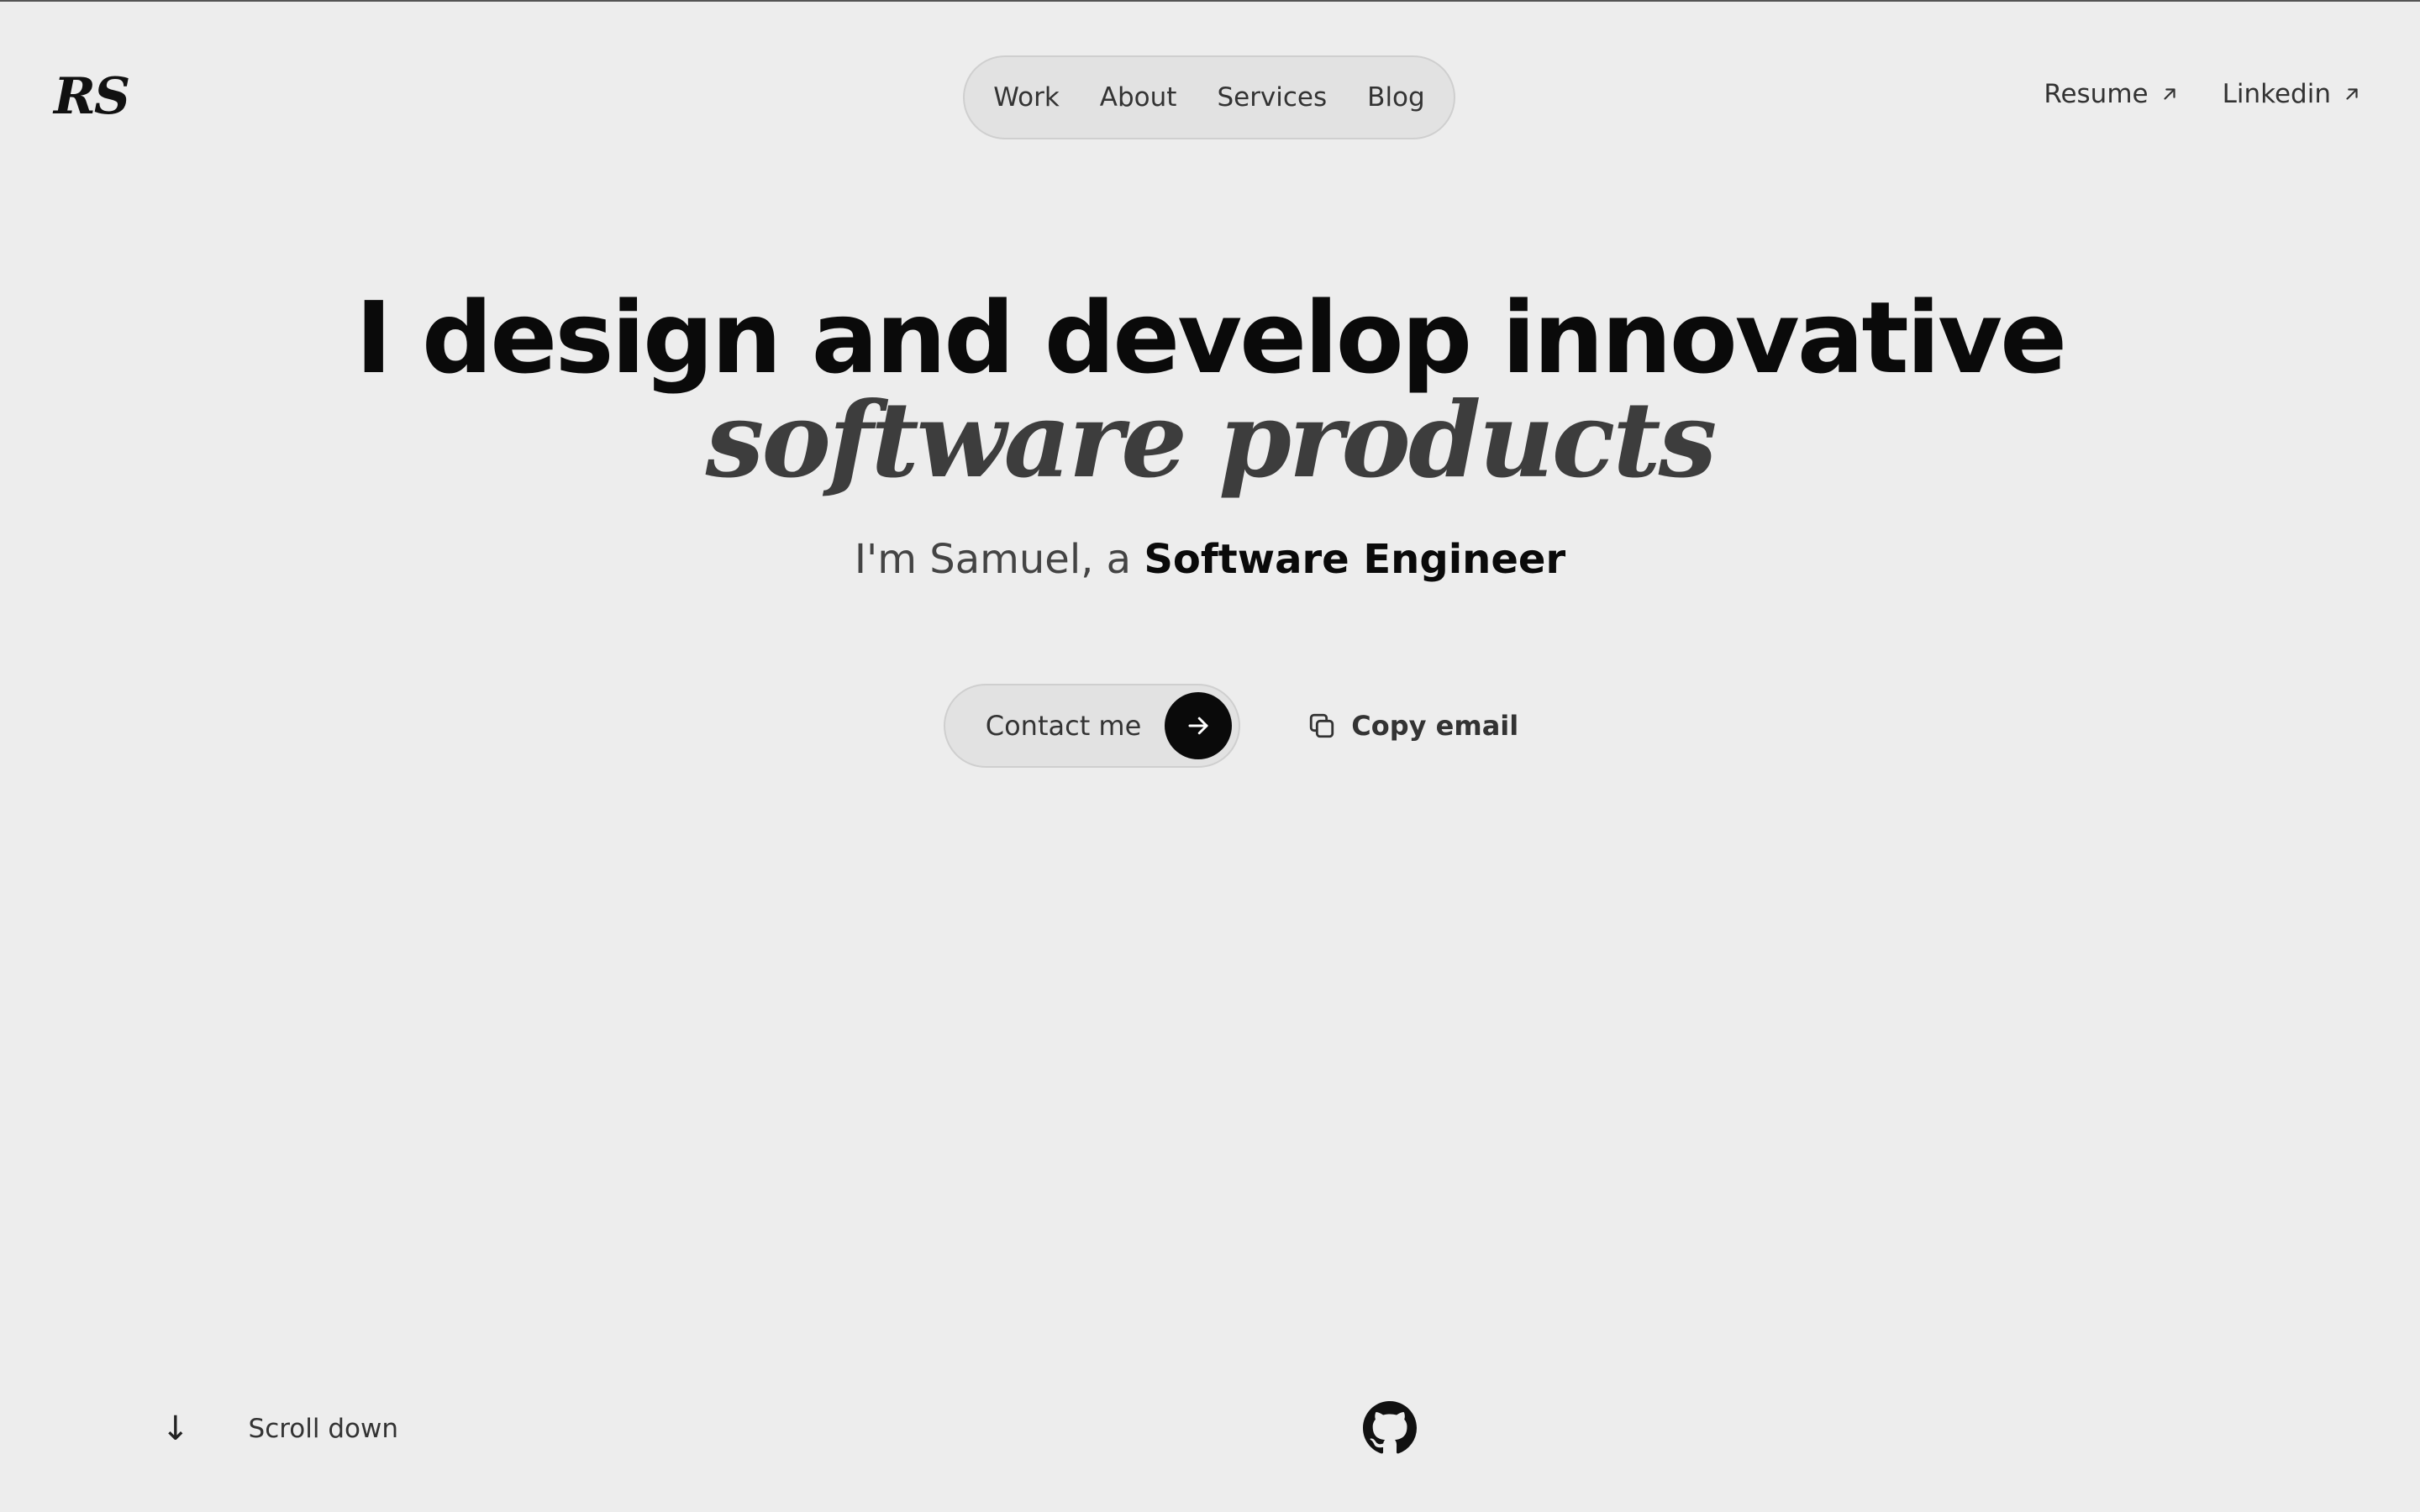  What do you see at coordinates (176, 1429) in the screenshot?
I see `arrow-down-icon: ↓` at bounding box center [176, 1429].